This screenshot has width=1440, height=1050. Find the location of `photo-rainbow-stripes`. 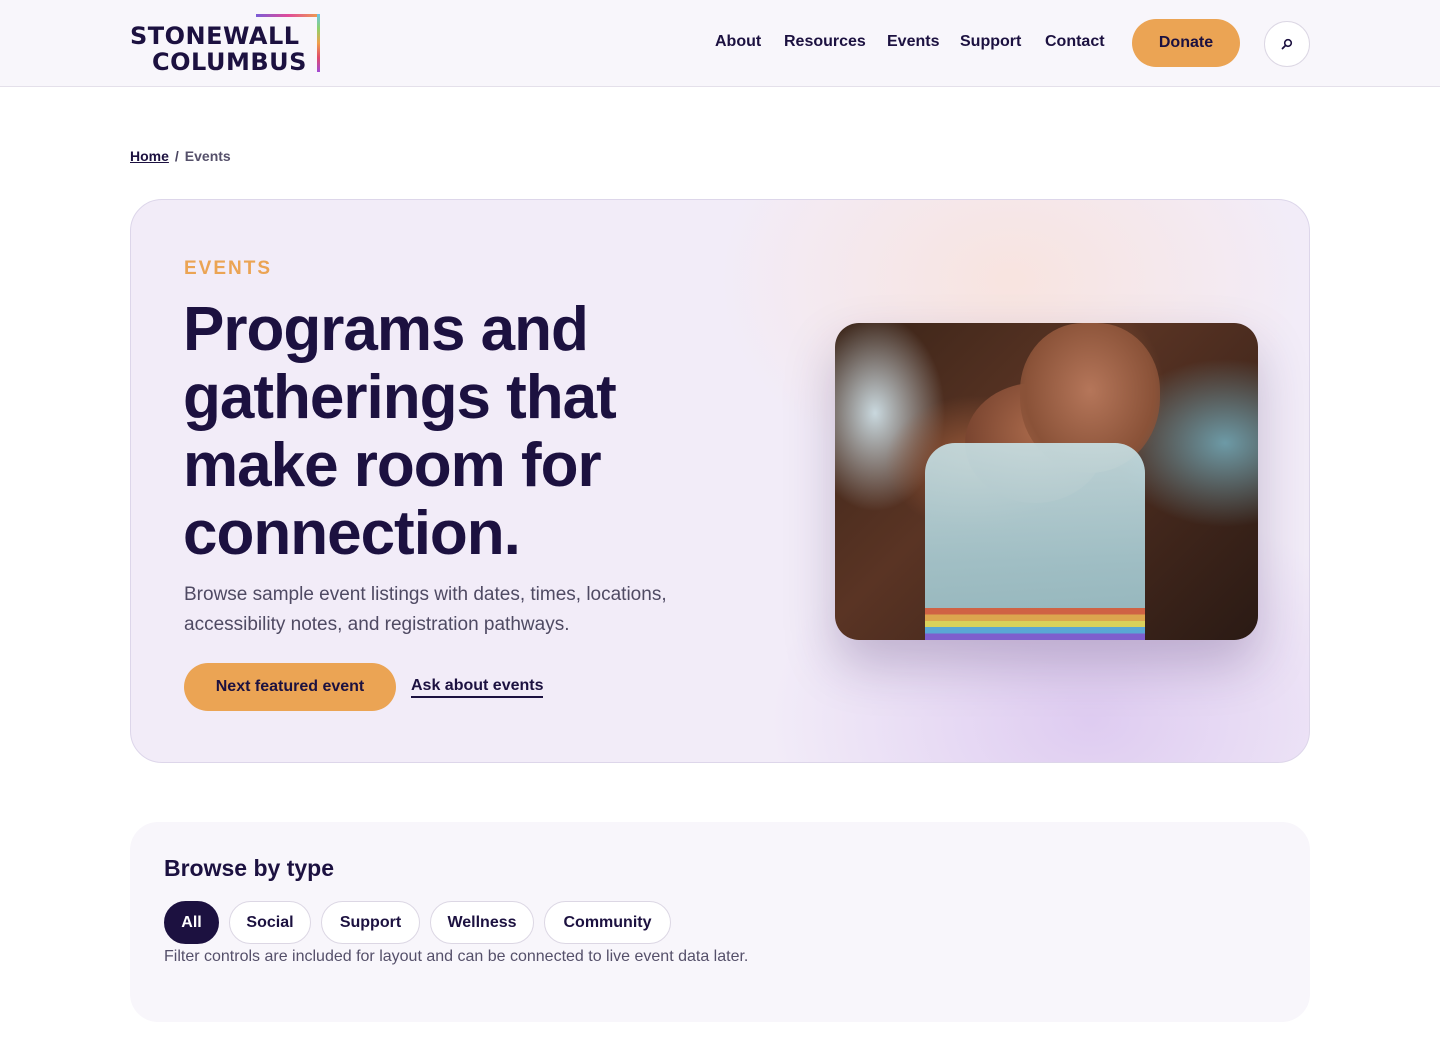

photo-rainbow-stripes is located at coordinates (1035, 624).